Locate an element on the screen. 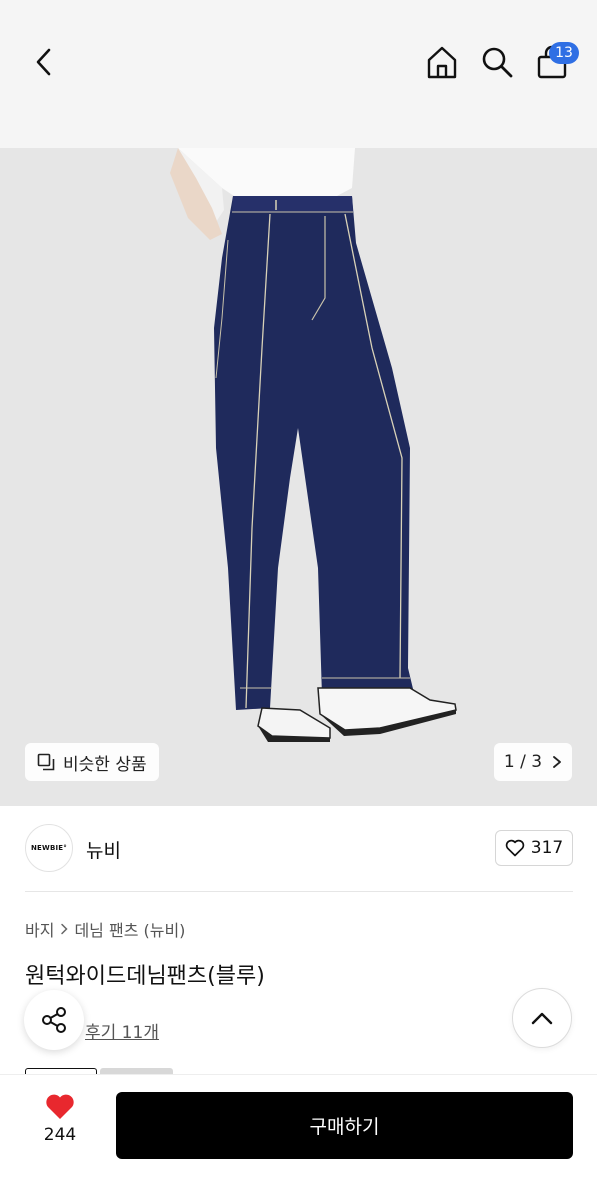 The width and height of the screenshot is (597, 1200). share-icon is located at coordinates (54, 1020).